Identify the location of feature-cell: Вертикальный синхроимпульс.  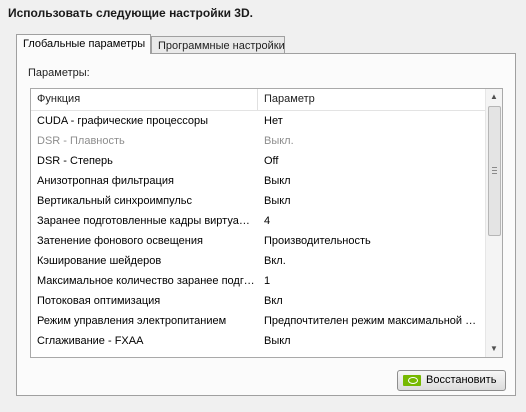
(115, 201).